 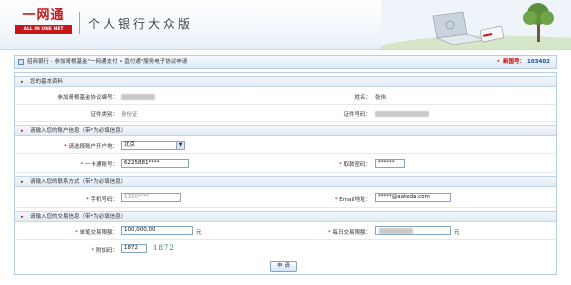 What do you see at coordinates (396, 231) in the screenshot?
I see `daily-limit-value` at bounding box center [396, 231].